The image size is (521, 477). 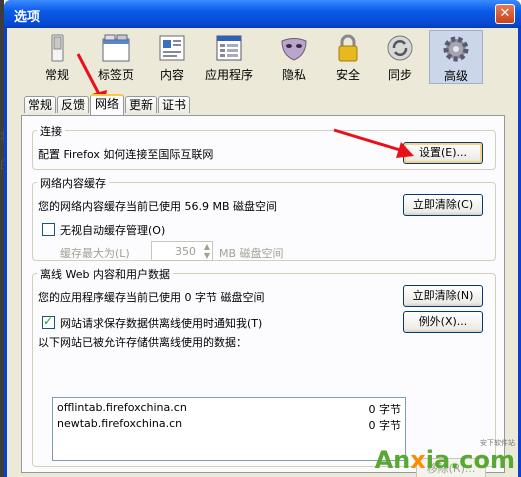 What do you see at coordinates (122, 407) in the screenshot?
I see `site-name: offlintab.firefoxchina.cn` at bounding box center [122, 407].